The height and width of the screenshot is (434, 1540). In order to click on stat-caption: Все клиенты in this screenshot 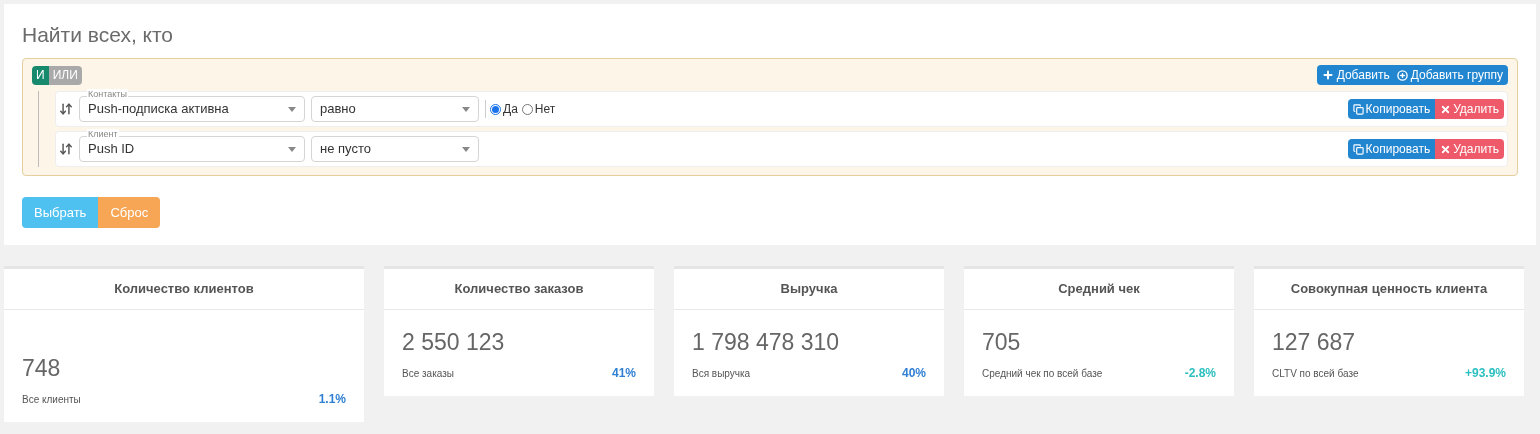, I will do `click(51, 399)`.